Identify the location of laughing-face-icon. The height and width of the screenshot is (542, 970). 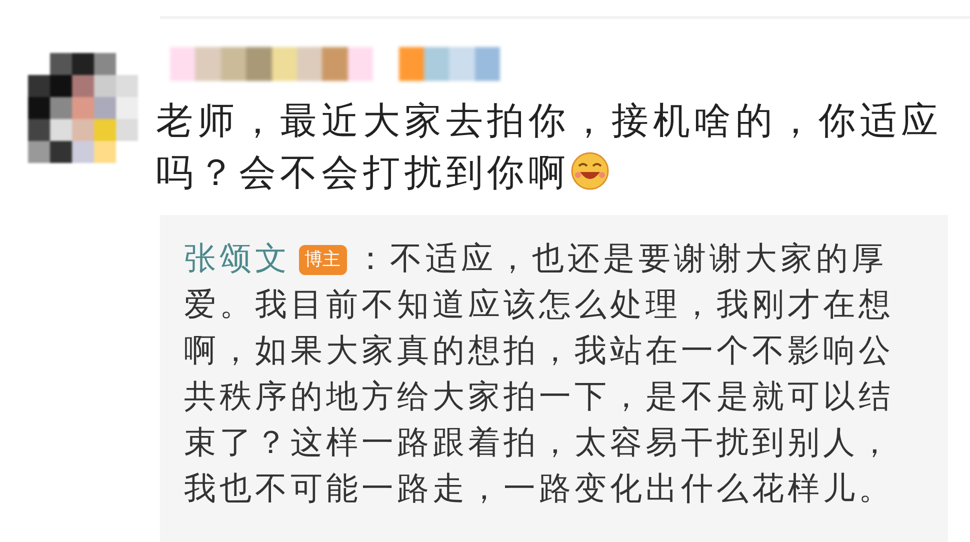
(590, 171).